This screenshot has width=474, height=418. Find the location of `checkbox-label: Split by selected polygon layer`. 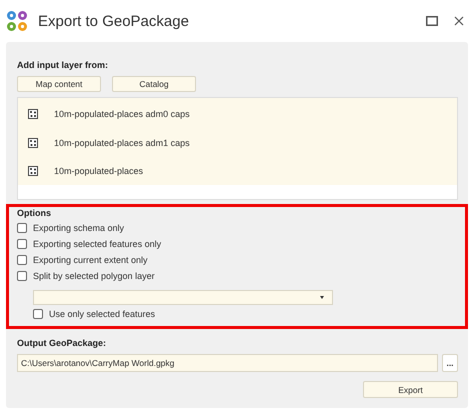

checkbox-label: Split by selected polygon layer is located at coordinates (94, 276).